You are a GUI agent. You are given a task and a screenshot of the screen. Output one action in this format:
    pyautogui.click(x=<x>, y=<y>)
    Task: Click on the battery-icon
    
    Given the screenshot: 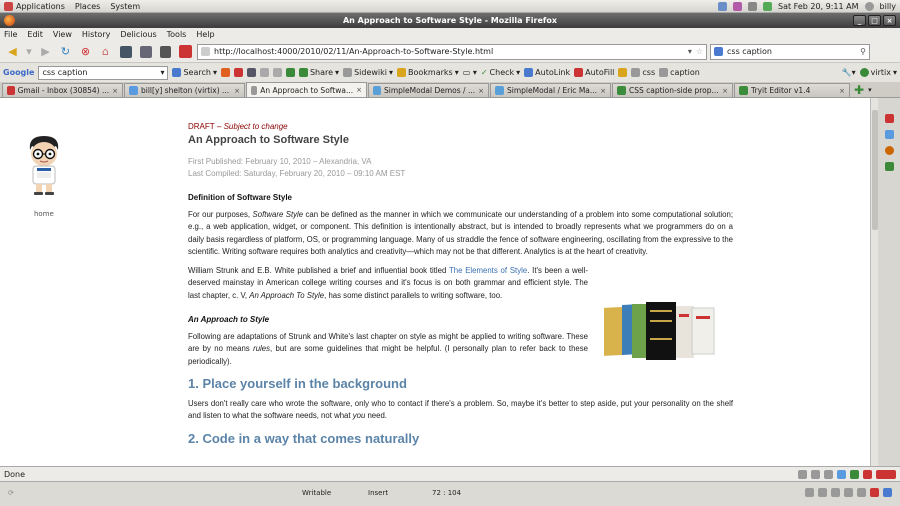 What is the action you would take?
    pyautogui.click(x=767, y=6)
    